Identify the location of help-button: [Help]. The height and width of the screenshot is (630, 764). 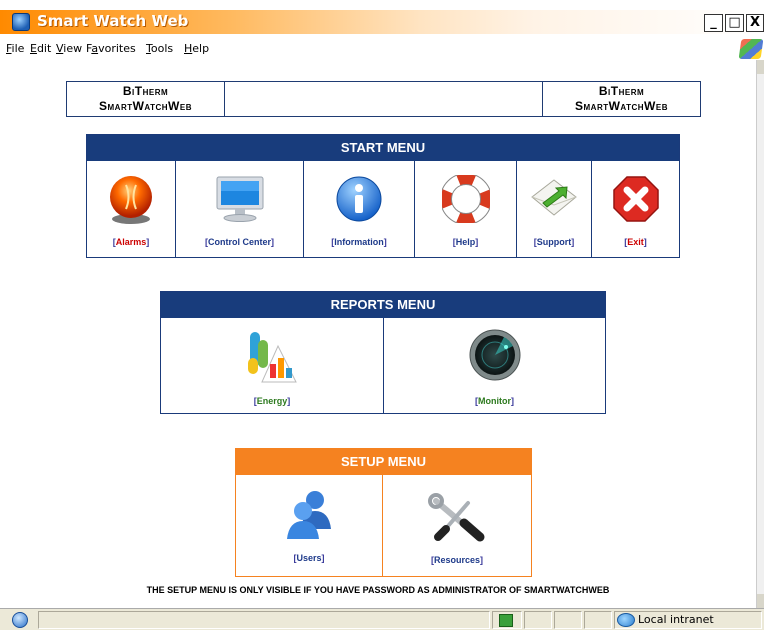
(466, 209).